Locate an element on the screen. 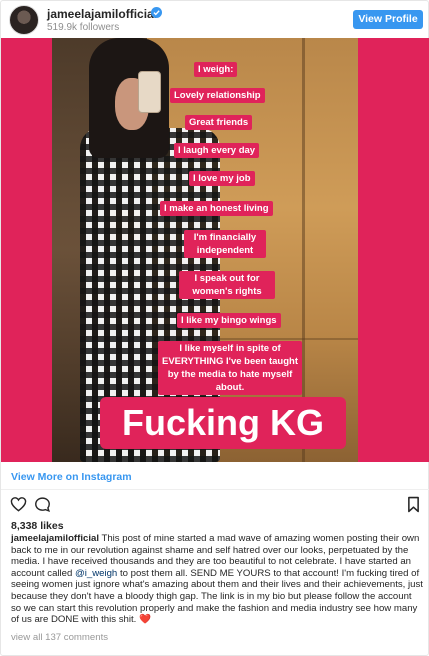  follower-count: 519.9k followers is located at coordinates (83, 27).